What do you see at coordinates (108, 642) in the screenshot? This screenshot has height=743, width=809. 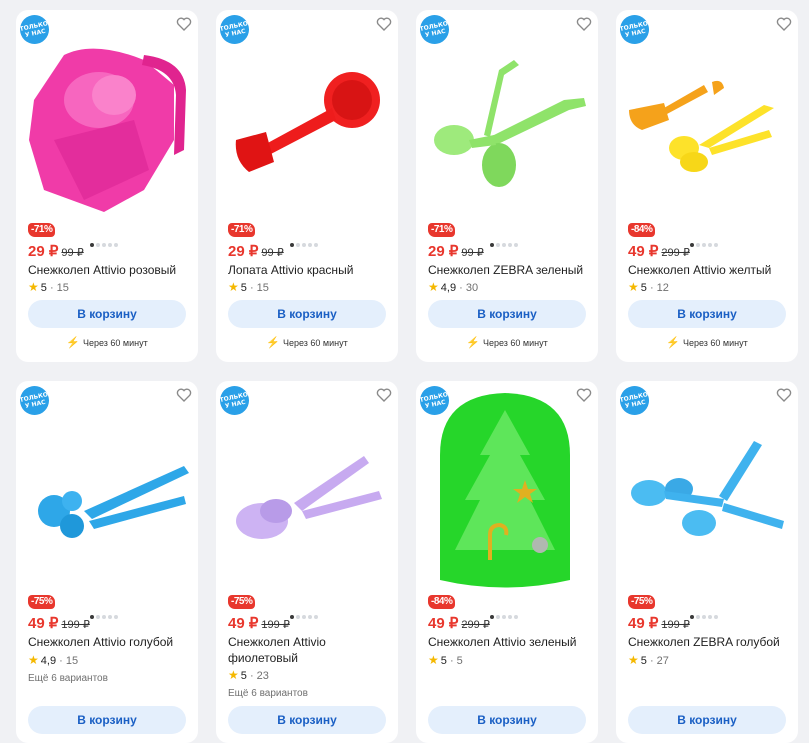 I see `product-title: Снежколеп Attivio голубой` at bounding box center [108, 642].